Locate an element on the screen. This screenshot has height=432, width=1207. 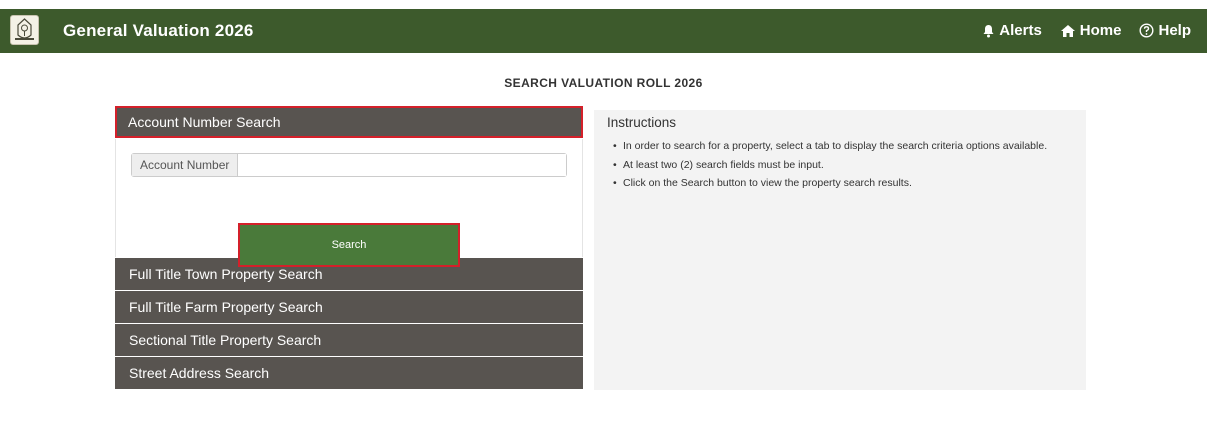
nav-alerts: Alerts is located at coordinates (1012, 30).